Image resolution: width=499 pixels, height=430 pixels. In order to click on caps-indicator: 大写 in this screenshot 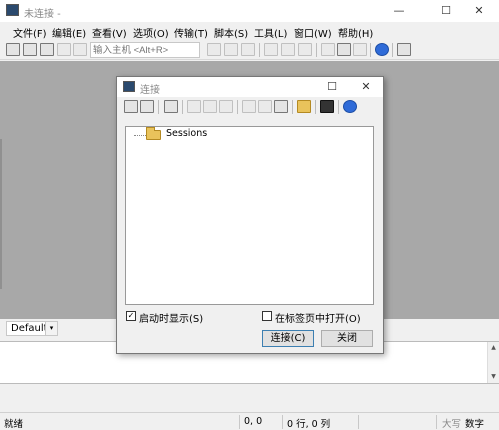, I will do `click(452, 424)`.